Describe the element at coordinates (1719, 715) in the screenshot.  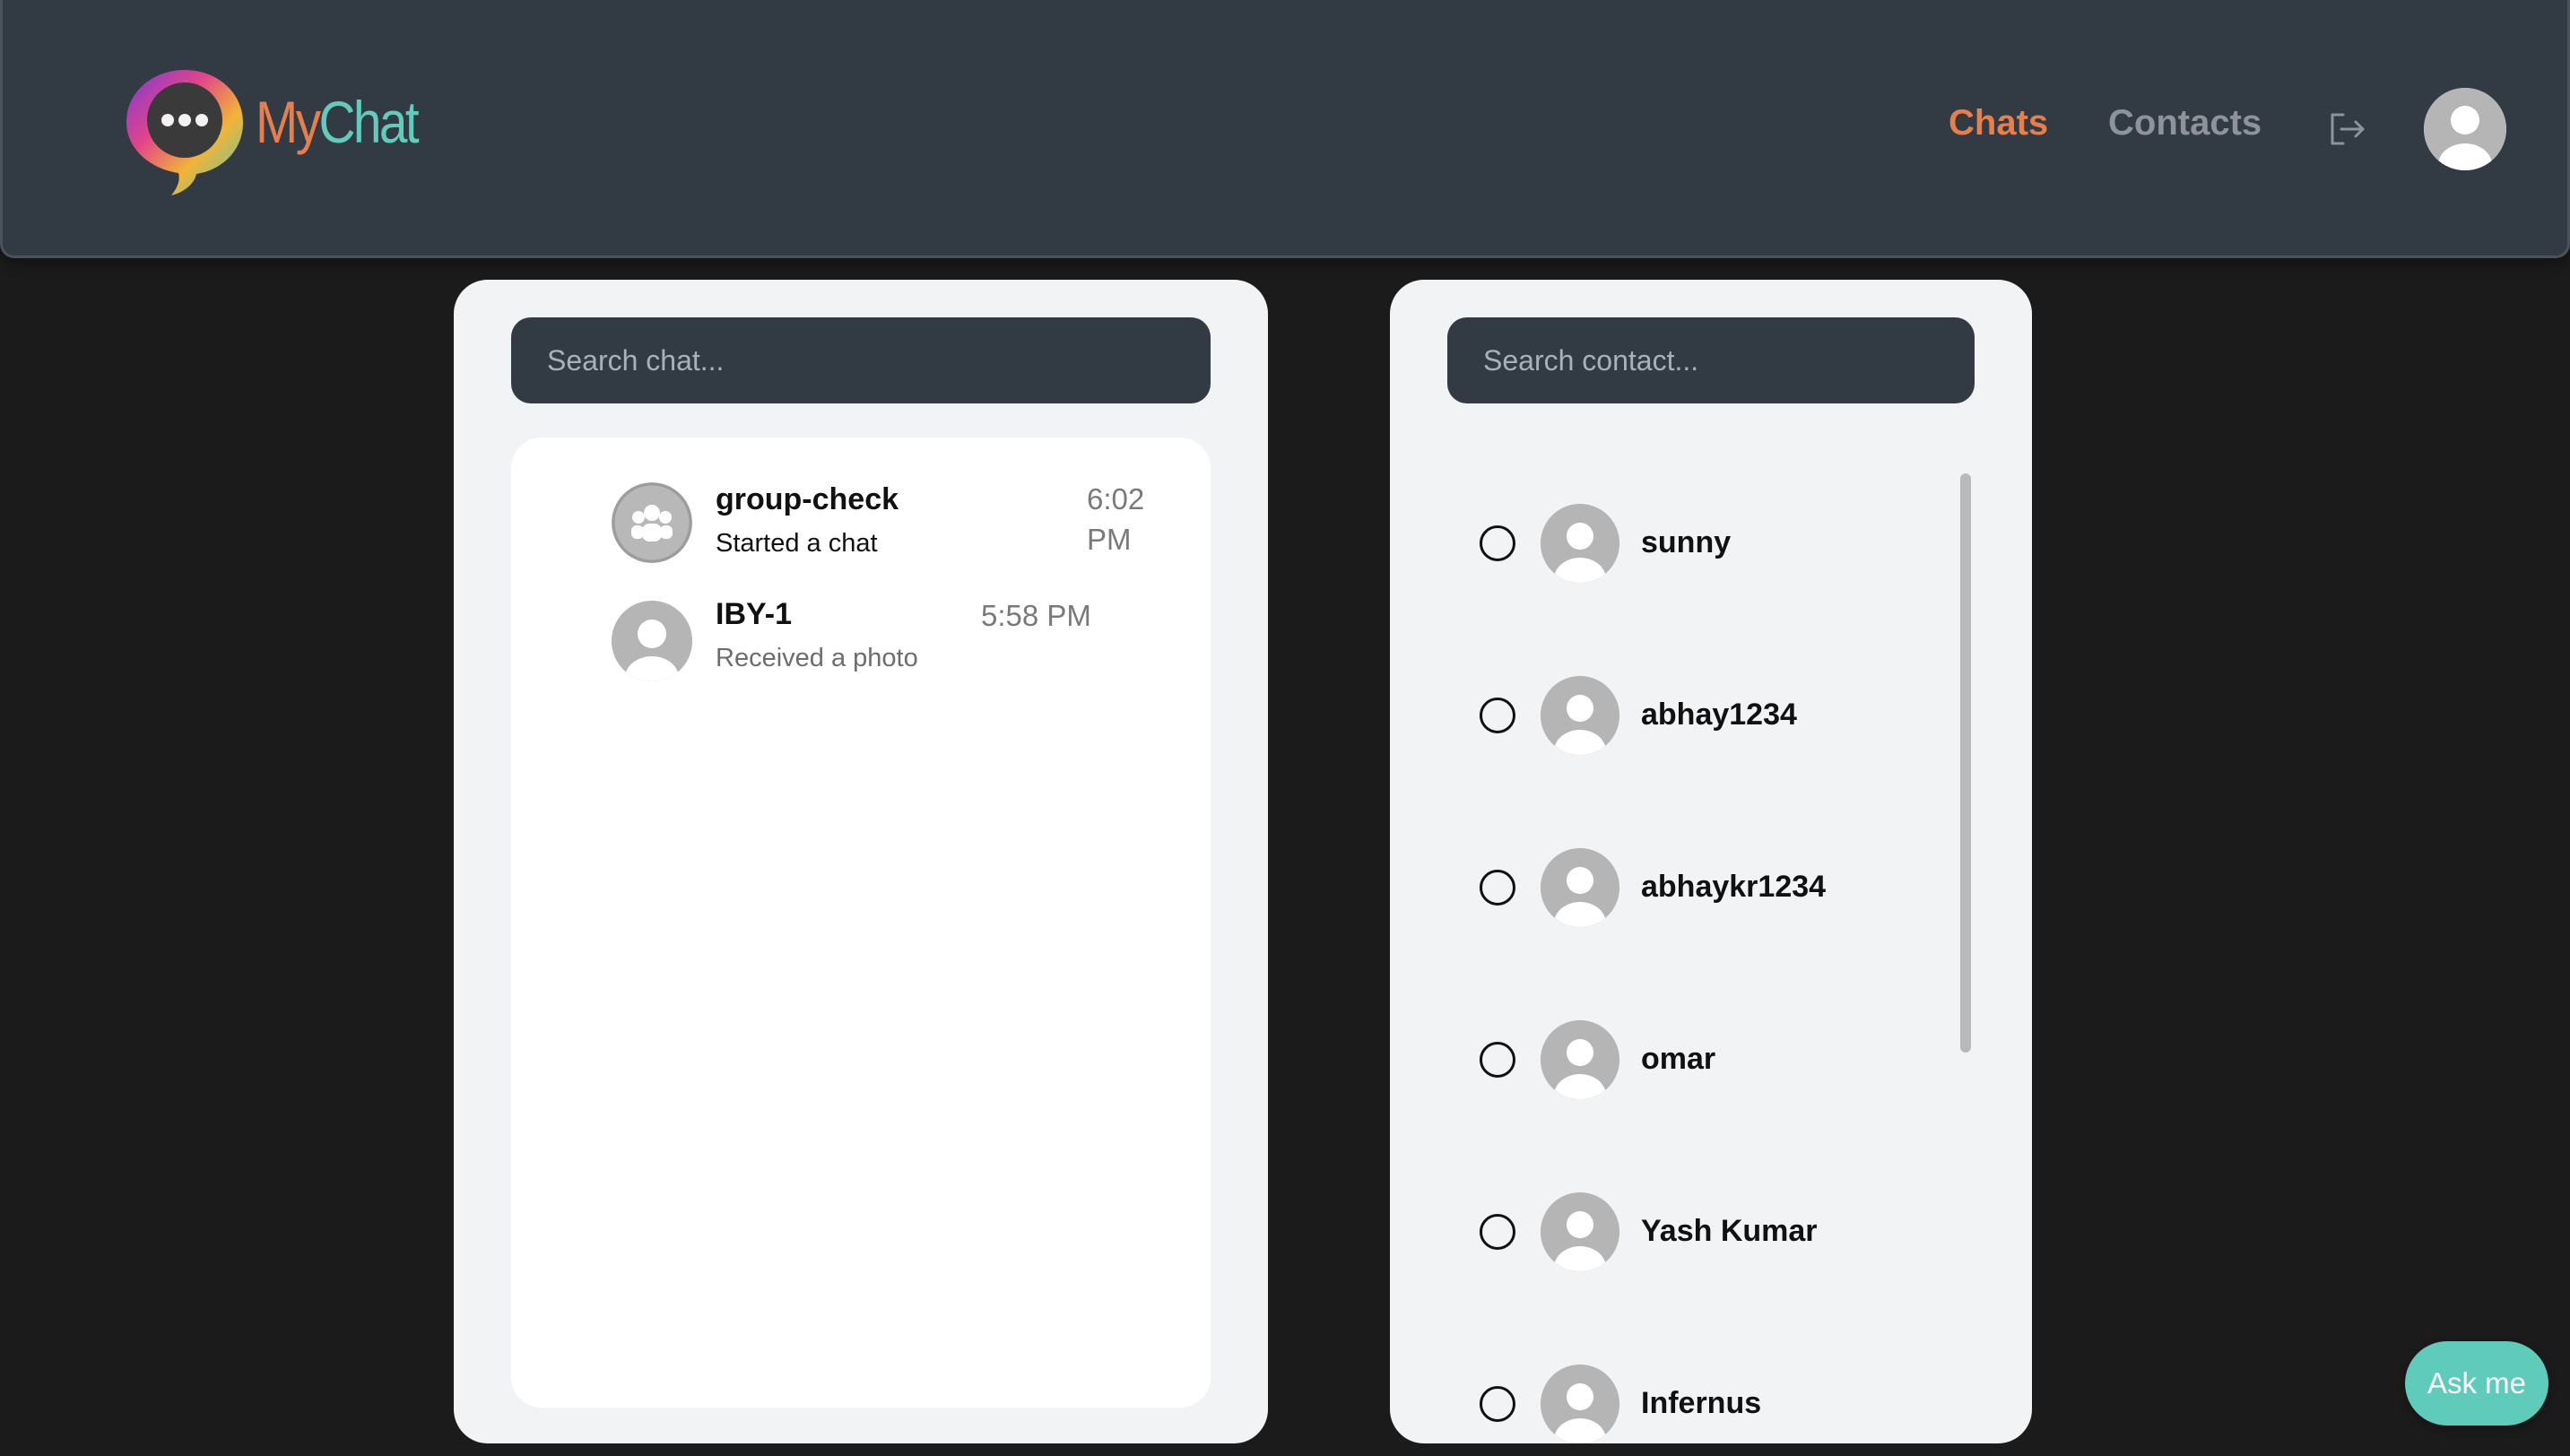
I see `contact-name: abhay1234` at that location.